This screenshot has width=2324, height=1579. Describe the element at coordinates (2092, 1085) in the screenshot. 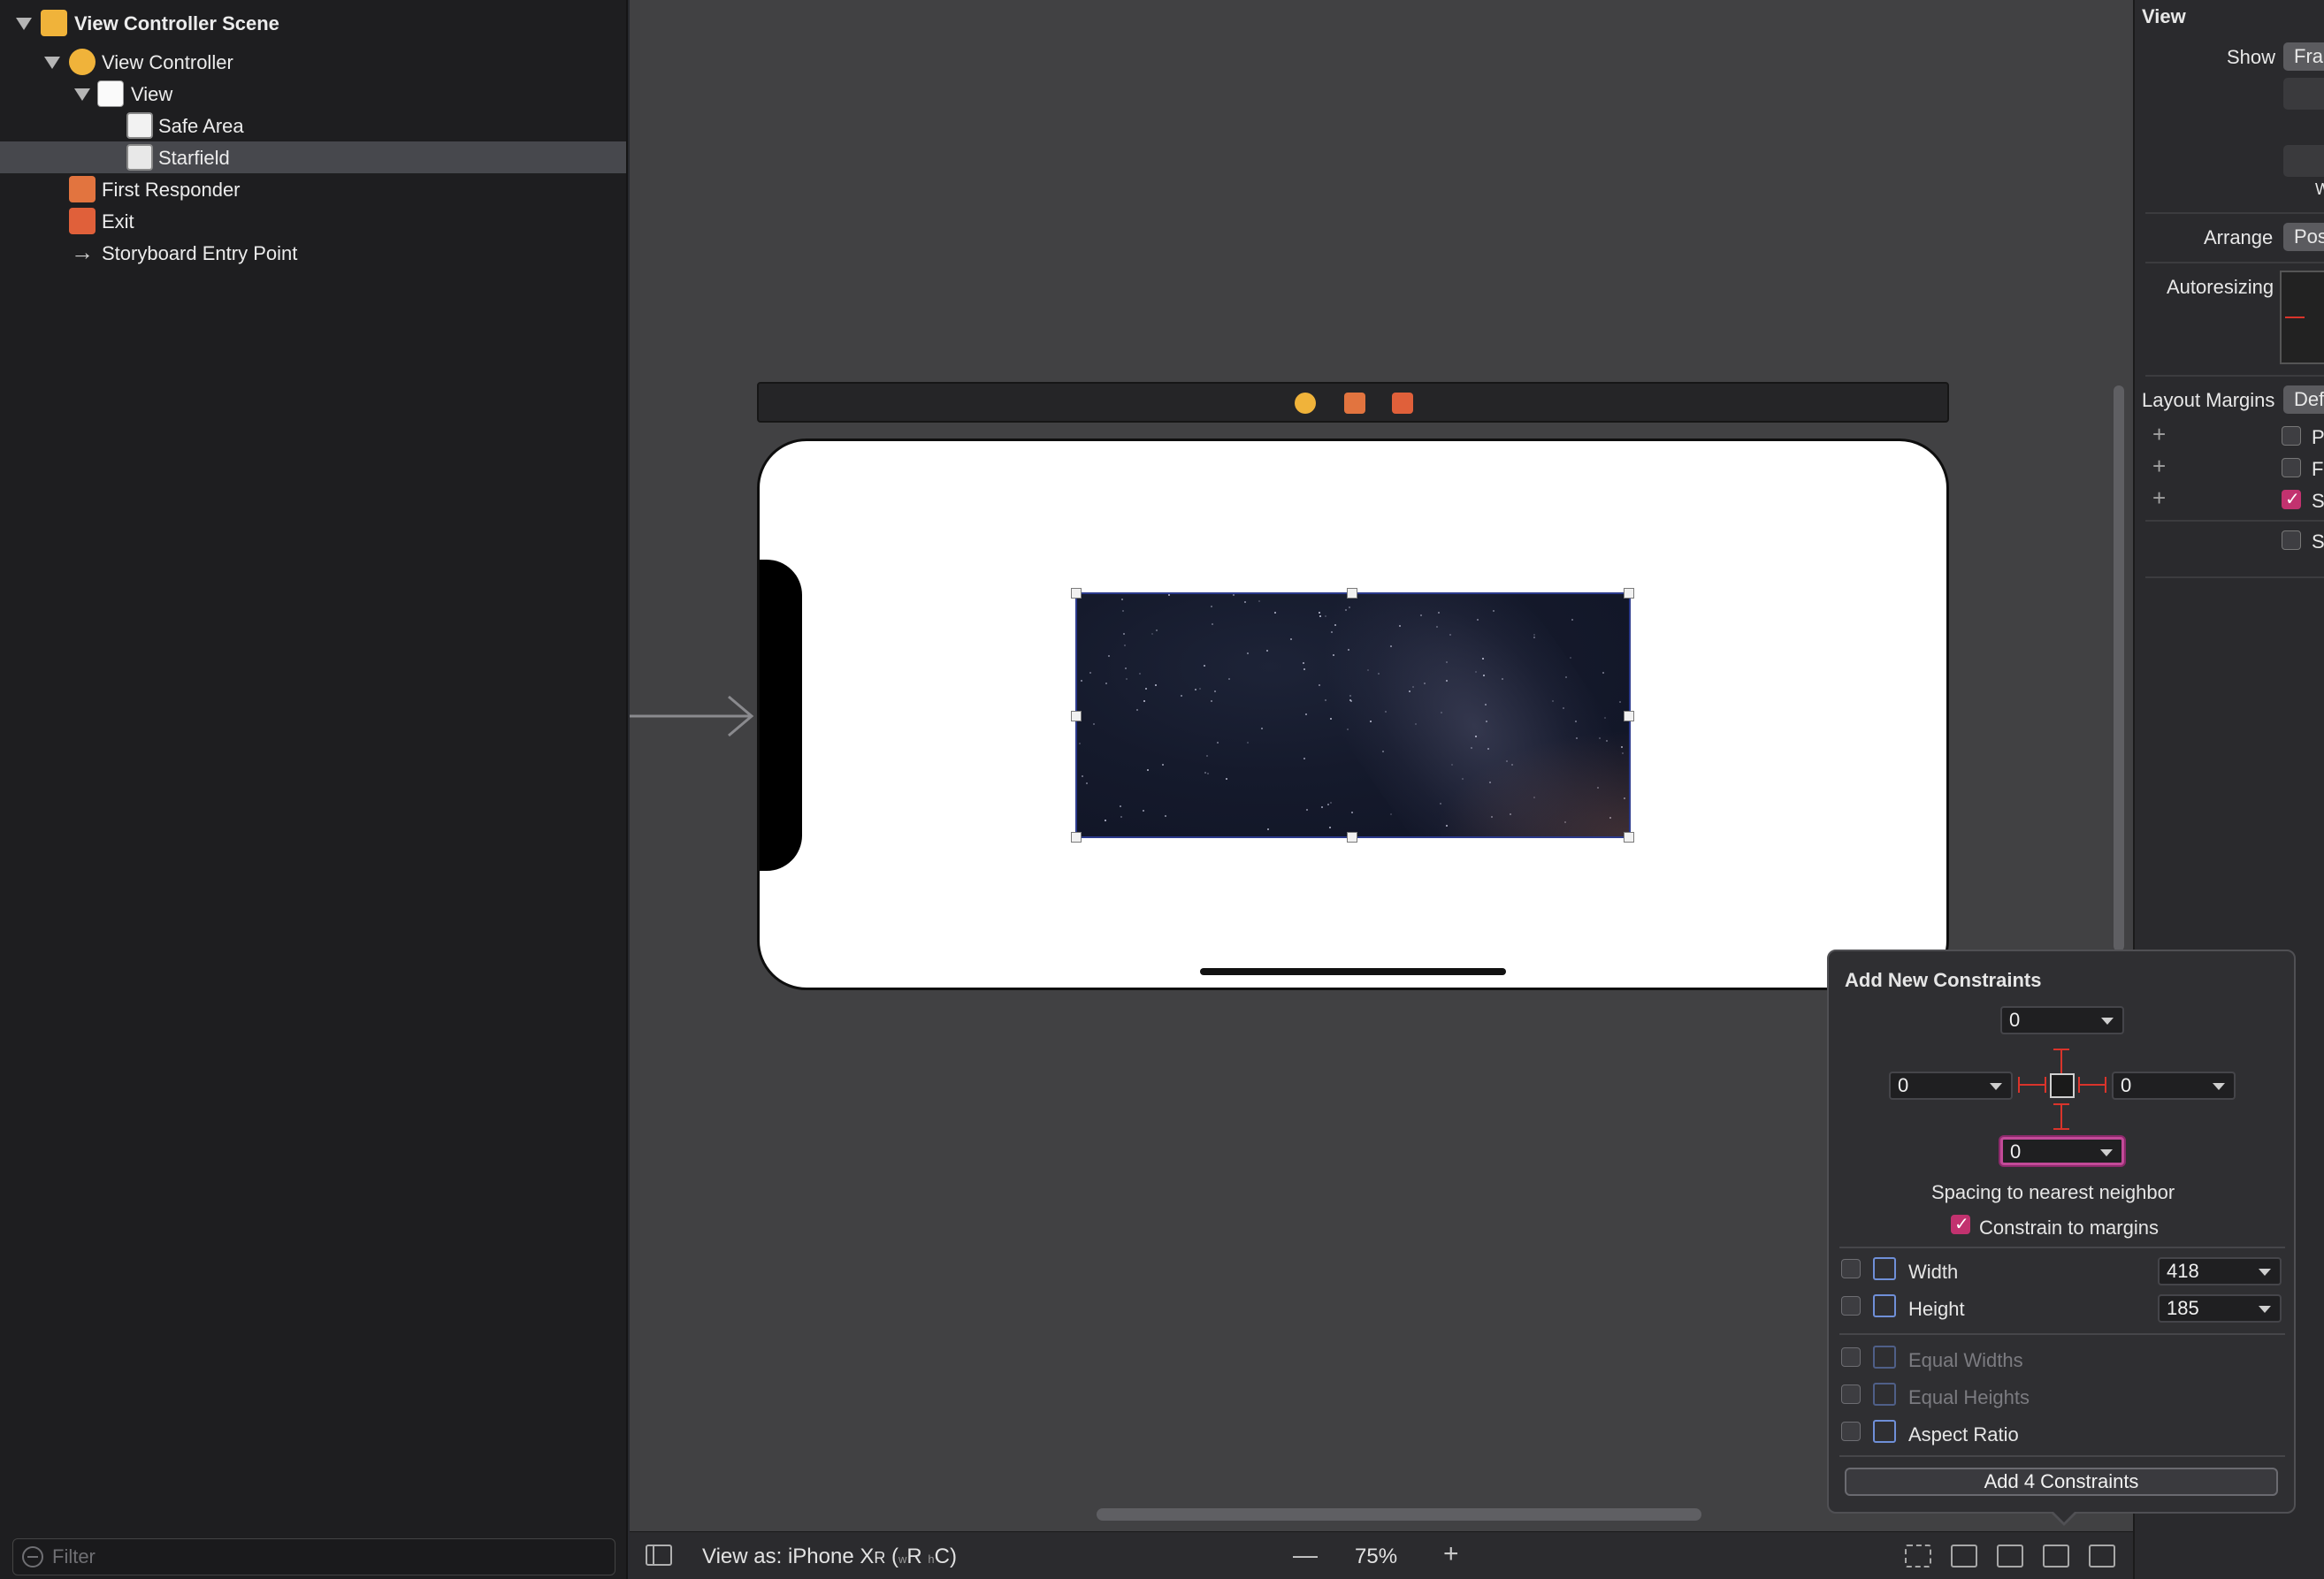

I see `trailing-constraint-strut` at that location.